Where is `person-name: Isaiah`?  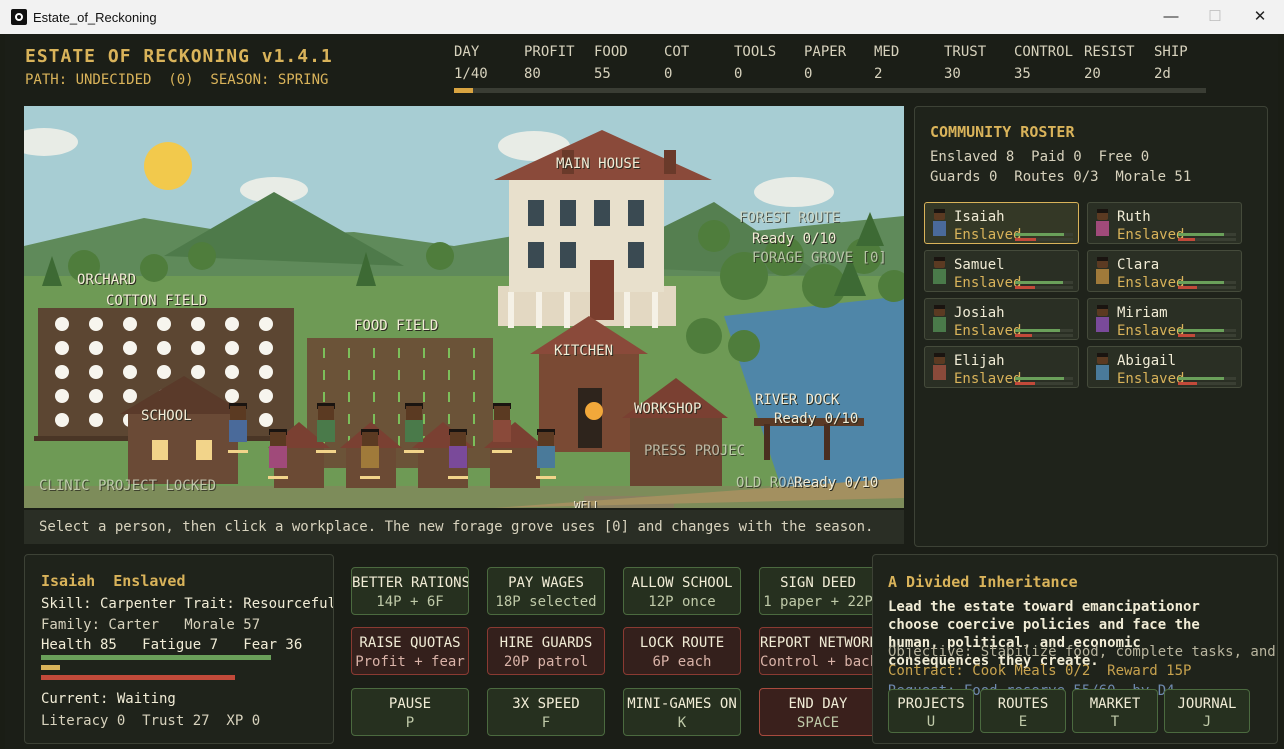 person-name: Isaiah is located at coordinates (979, 217).